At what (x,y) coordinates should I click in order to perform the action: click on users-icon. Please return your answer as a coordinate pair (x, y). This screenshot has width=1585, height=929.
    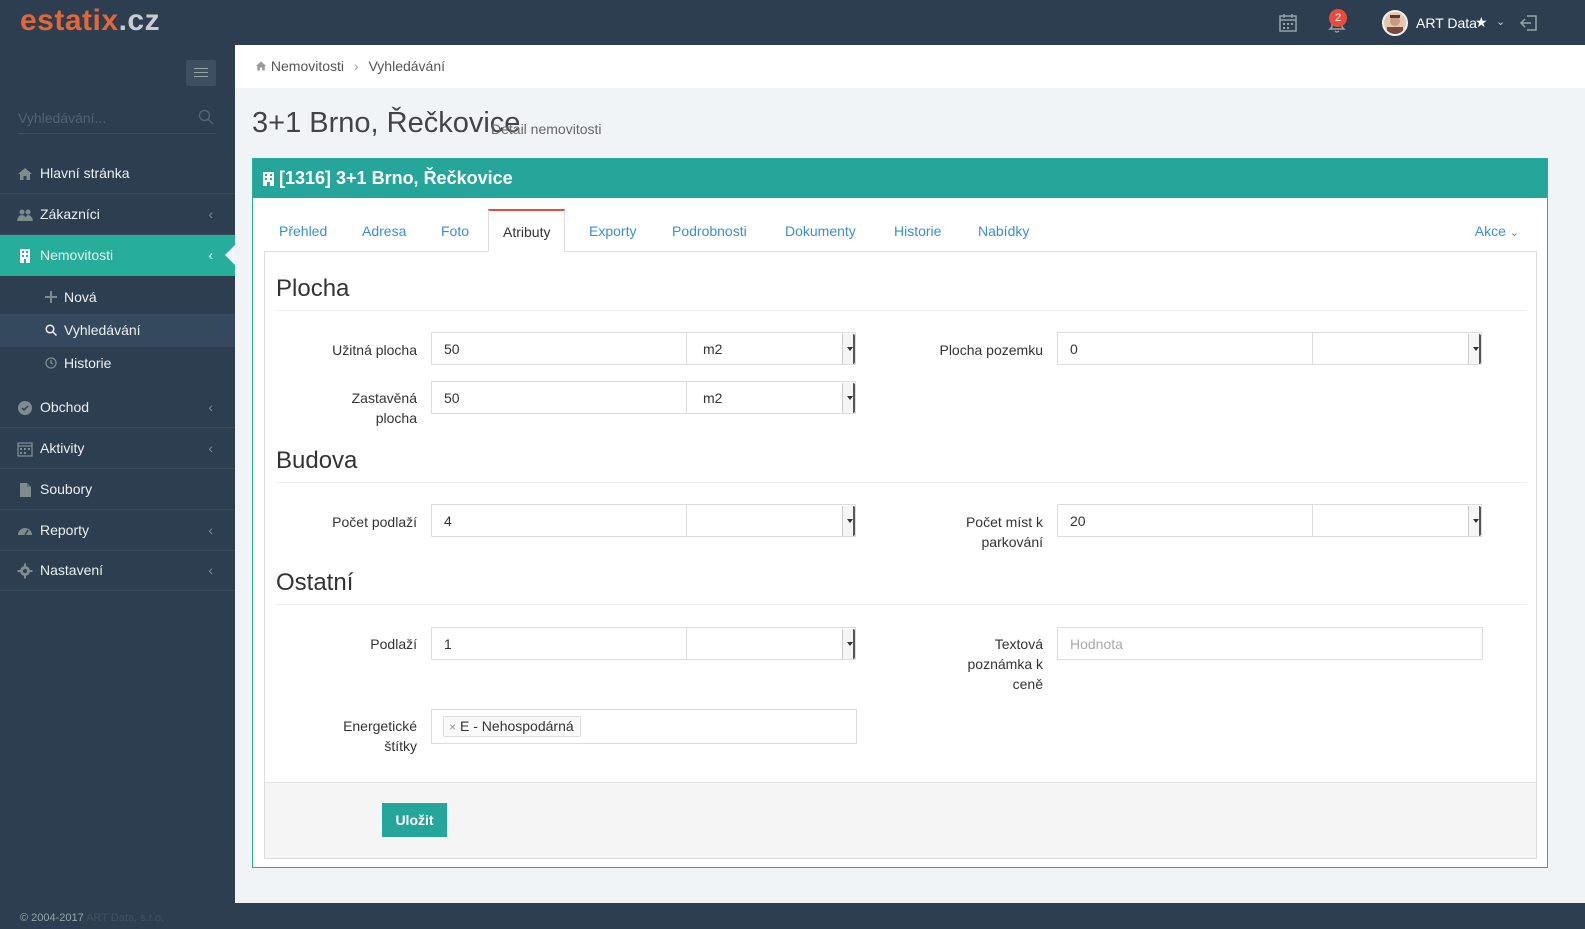
    Looking at the image, I should click on (25, 215).